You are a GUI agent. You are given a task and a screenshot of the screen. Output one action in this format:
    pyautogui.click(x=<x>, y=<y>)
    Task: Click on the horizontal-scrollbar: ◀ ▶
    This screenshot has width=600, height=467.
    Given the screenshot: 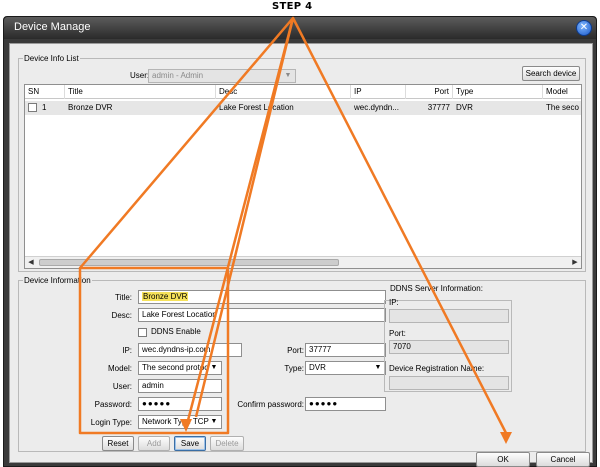 What is the action you would take?
    pyautogui.click(x=303, y=262)
    